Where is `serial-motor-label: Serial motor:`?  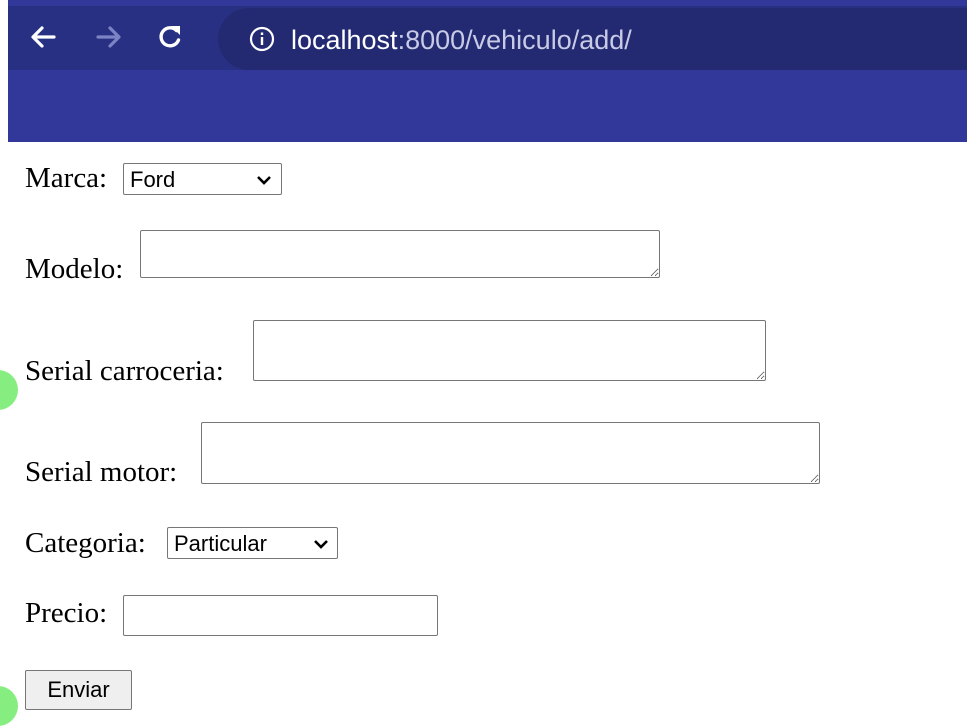 serial-motor-label: Serial motor: is located at coordinates (101, 472).